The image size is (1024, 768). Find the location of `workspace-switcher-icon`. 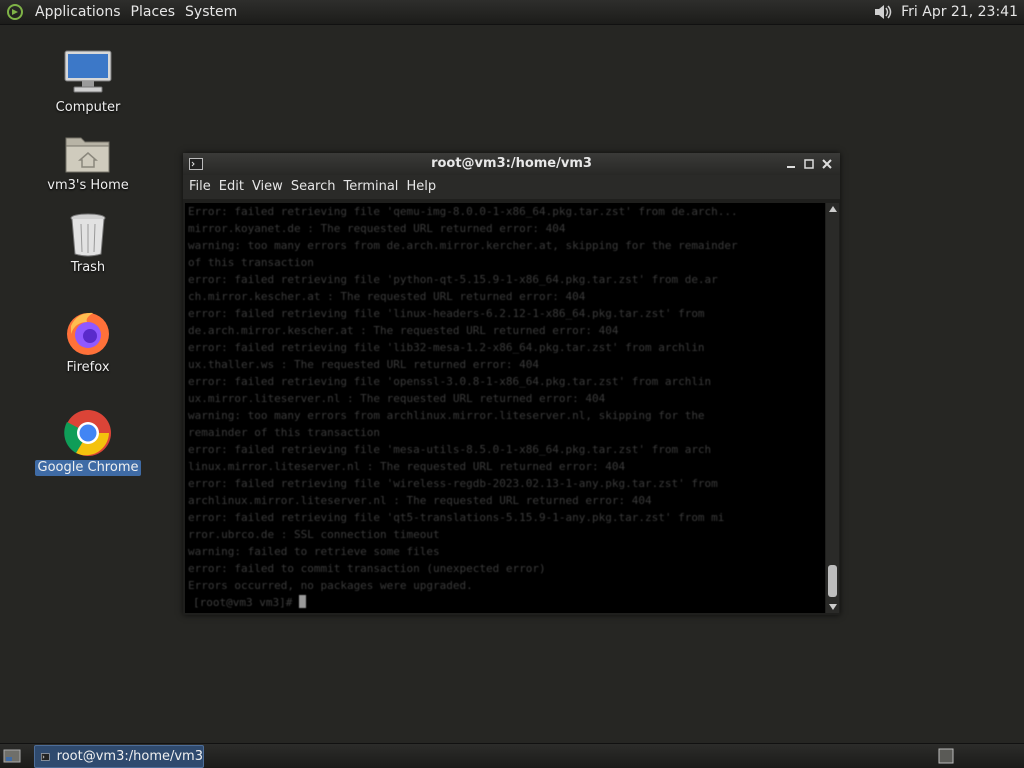

workspace-switcher-icon is located at coordinates (947, 756).